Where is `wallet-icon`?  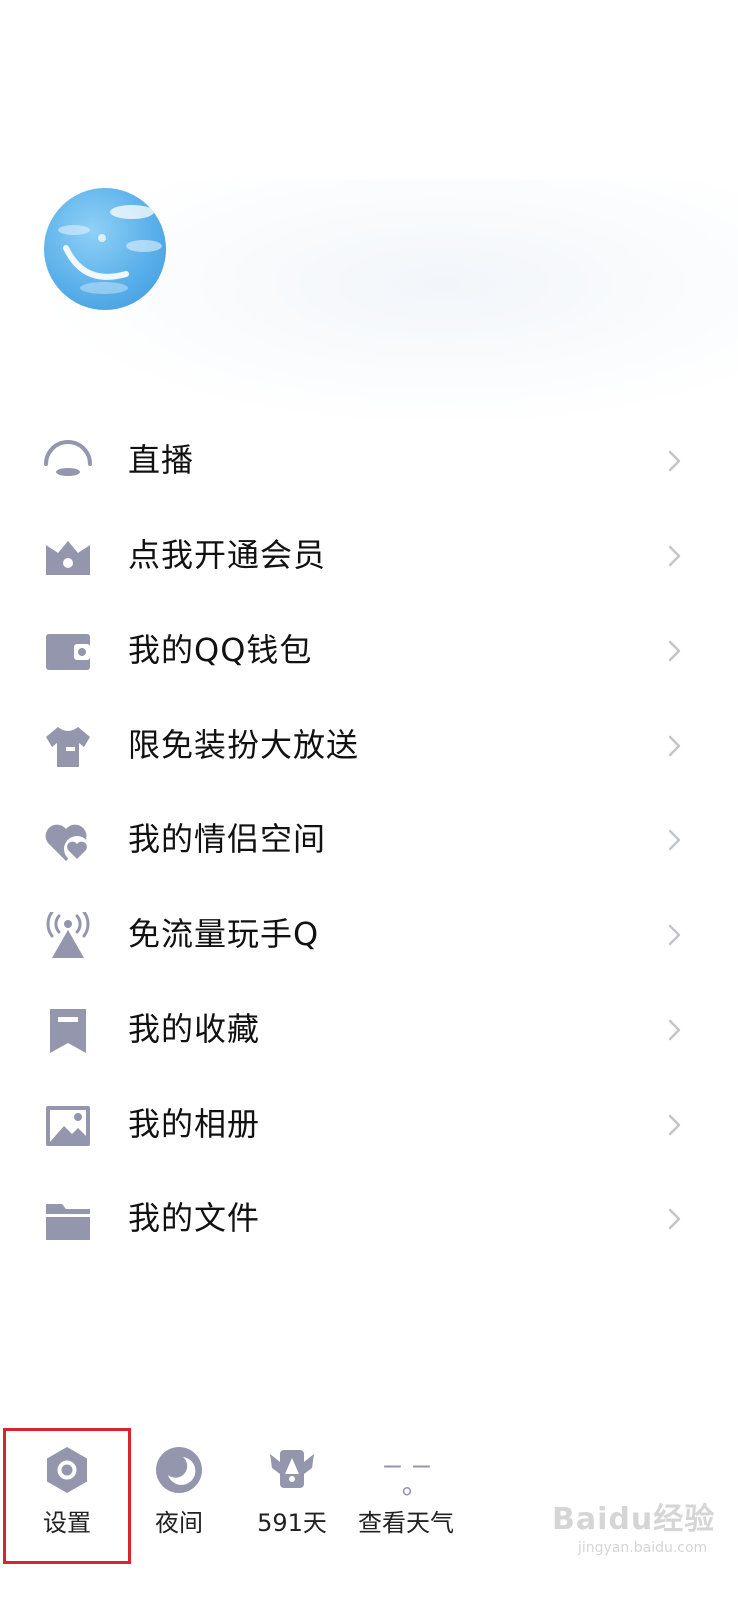 wallet-icon is located at coordinates (68, 652).